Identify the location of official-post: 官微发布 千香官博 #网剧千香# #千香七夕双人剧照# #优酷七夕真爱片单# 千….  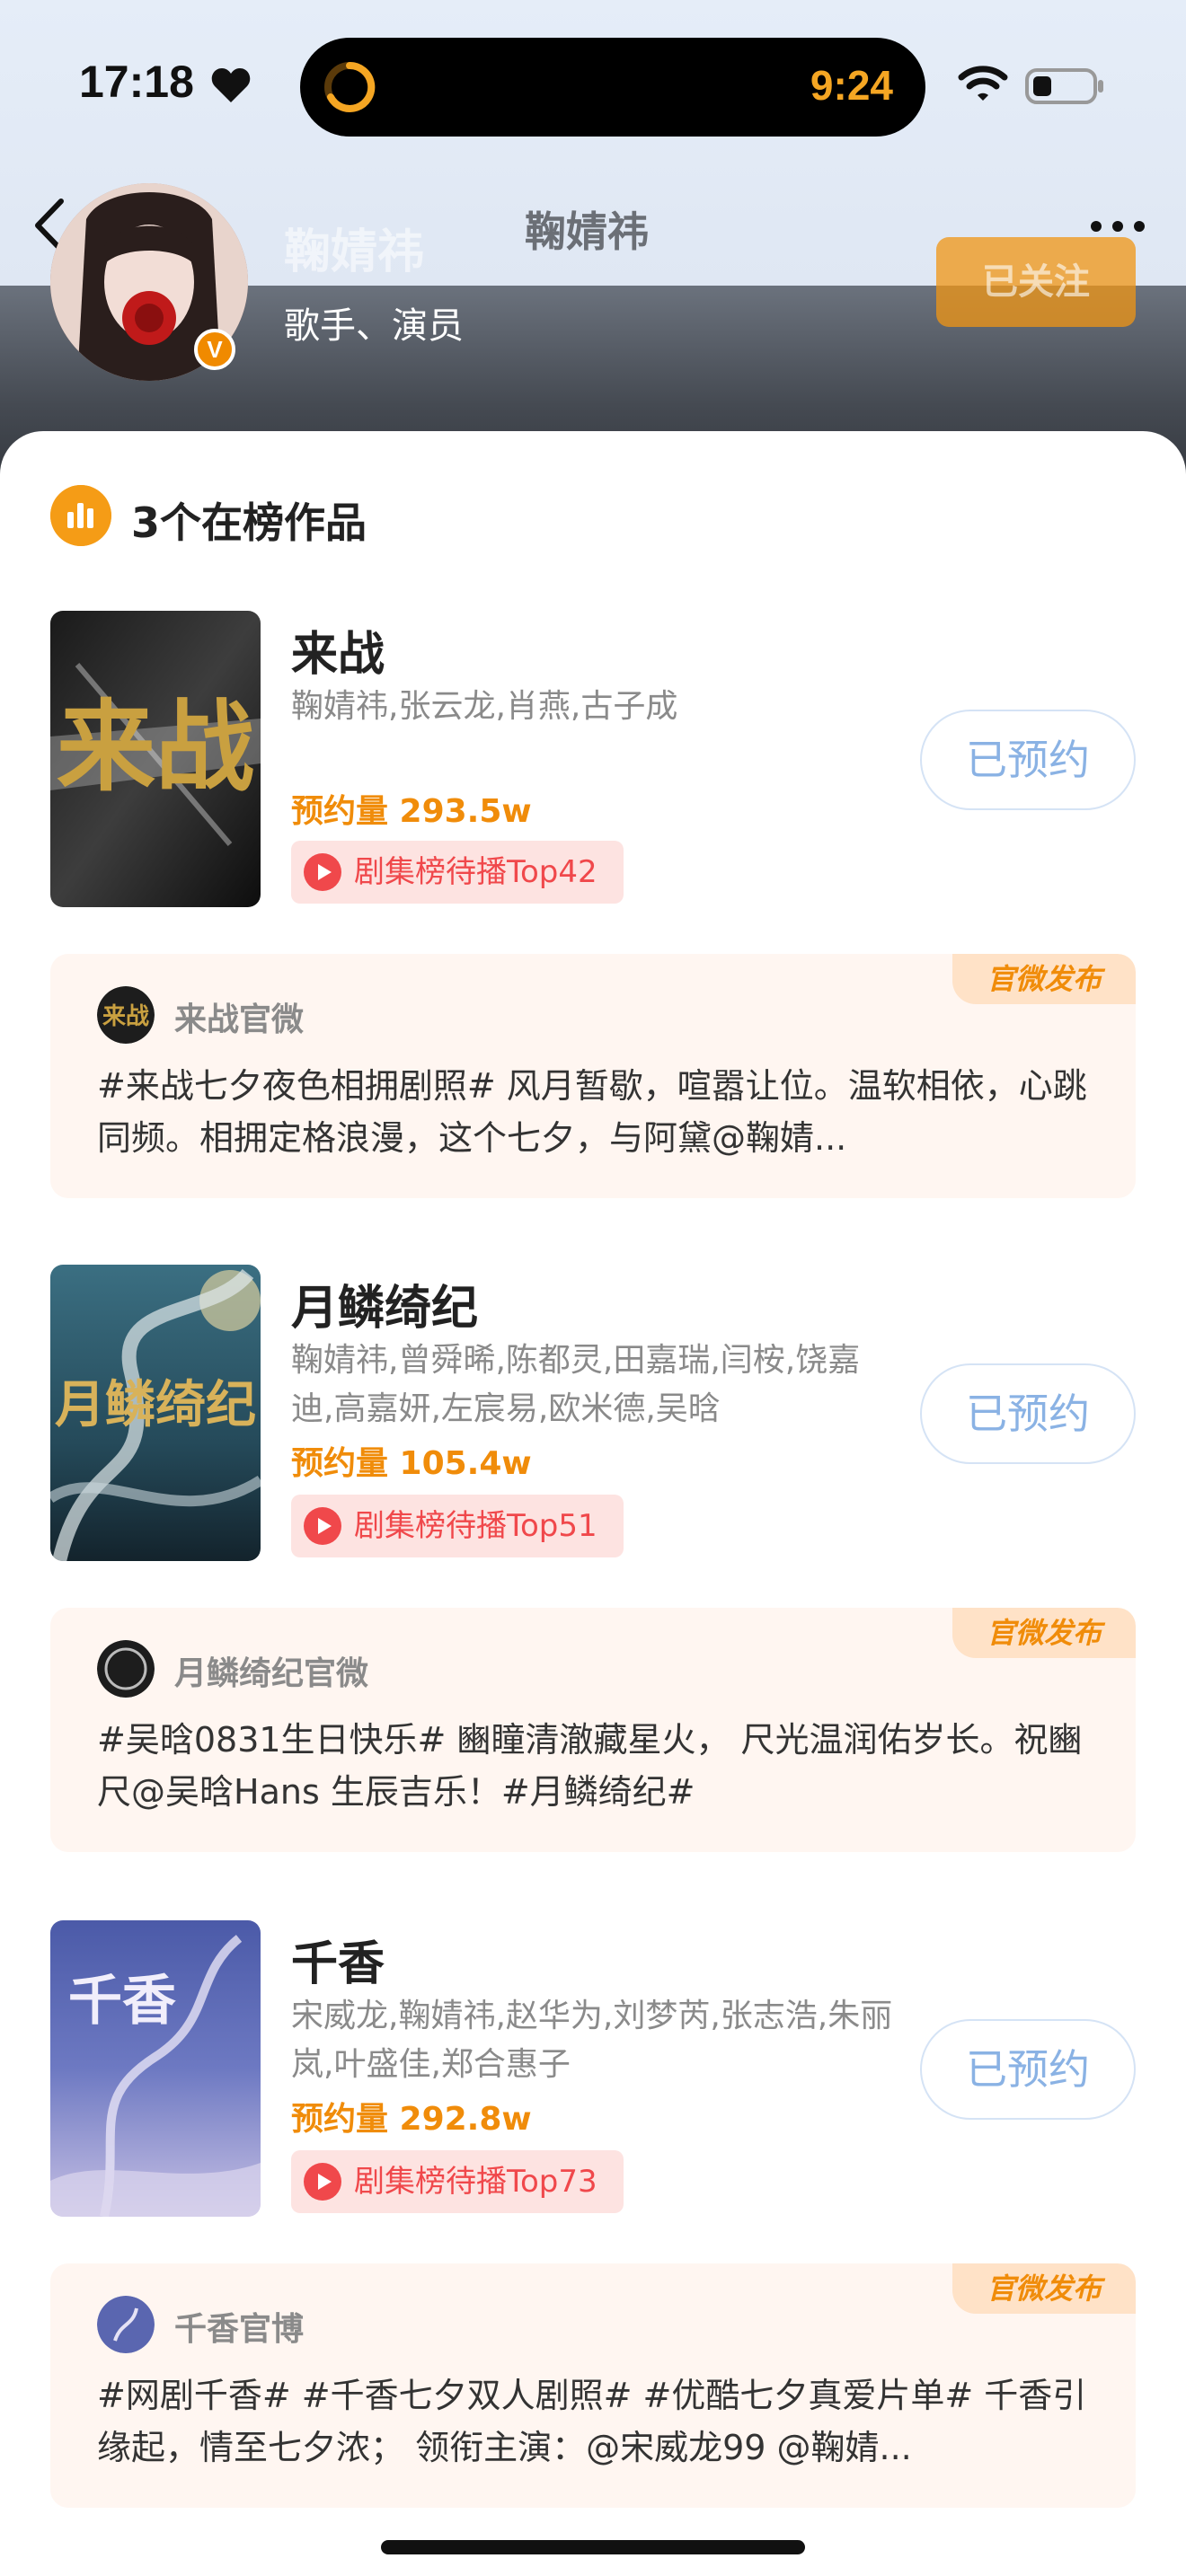
(593, 2385).